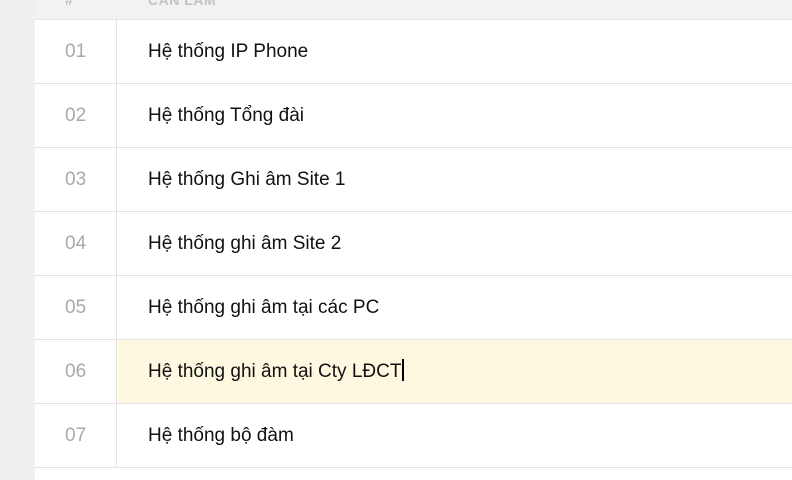 Image resolution: width=792 pixels, height=480 pixels. What do you see at coordinates (455, 371) in the screenshot?
I see `row-name-editing: Hệ thống ghi âm tại Cty LĐCT` at bounding box center [455, 371].